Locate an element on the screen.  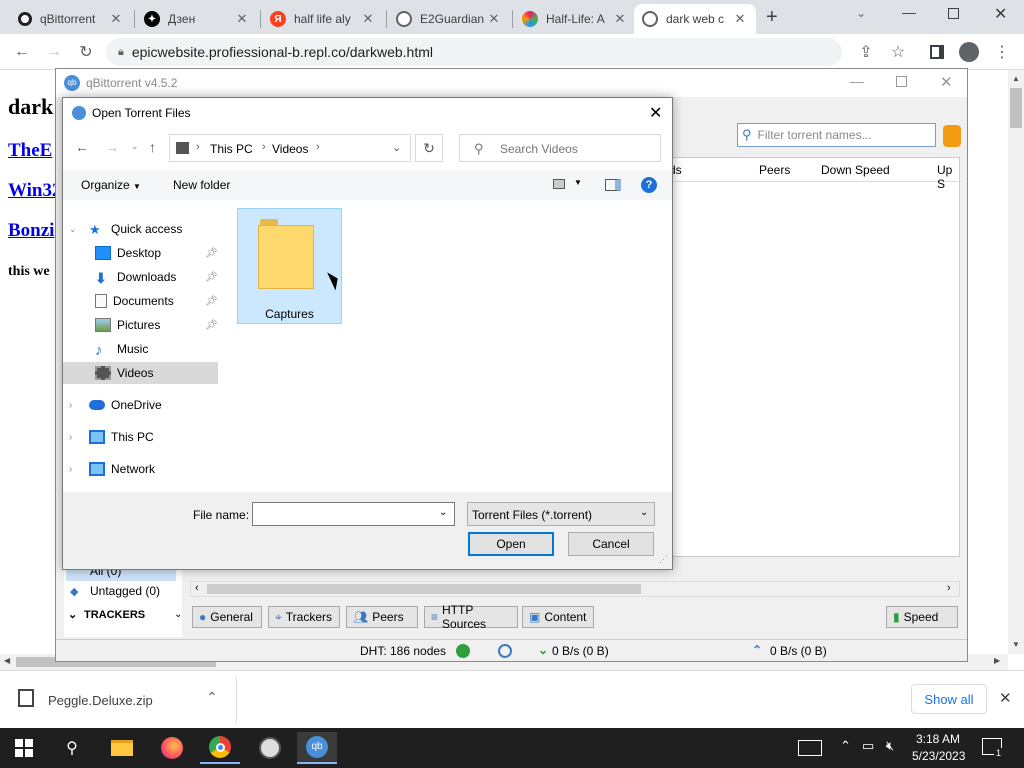
nav-videos: Videos is located at coordinates (140, 373).